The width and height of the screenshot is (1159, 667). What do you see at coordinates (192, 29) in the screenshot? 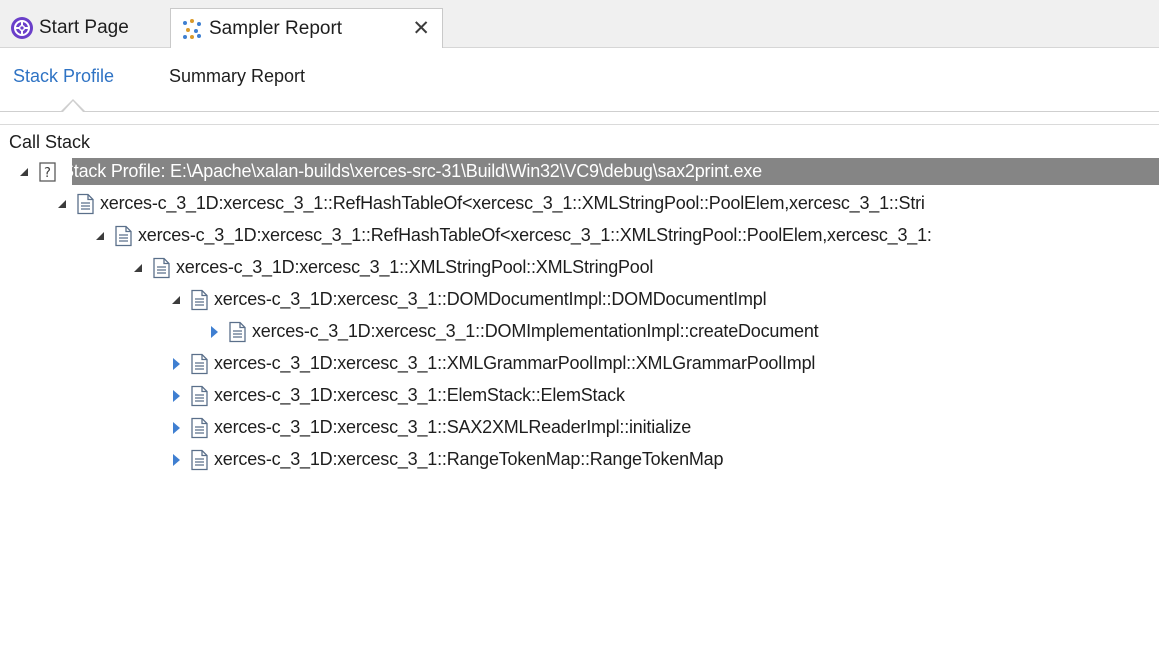
I see `profiler-icon` at bounding box center [192, 29].